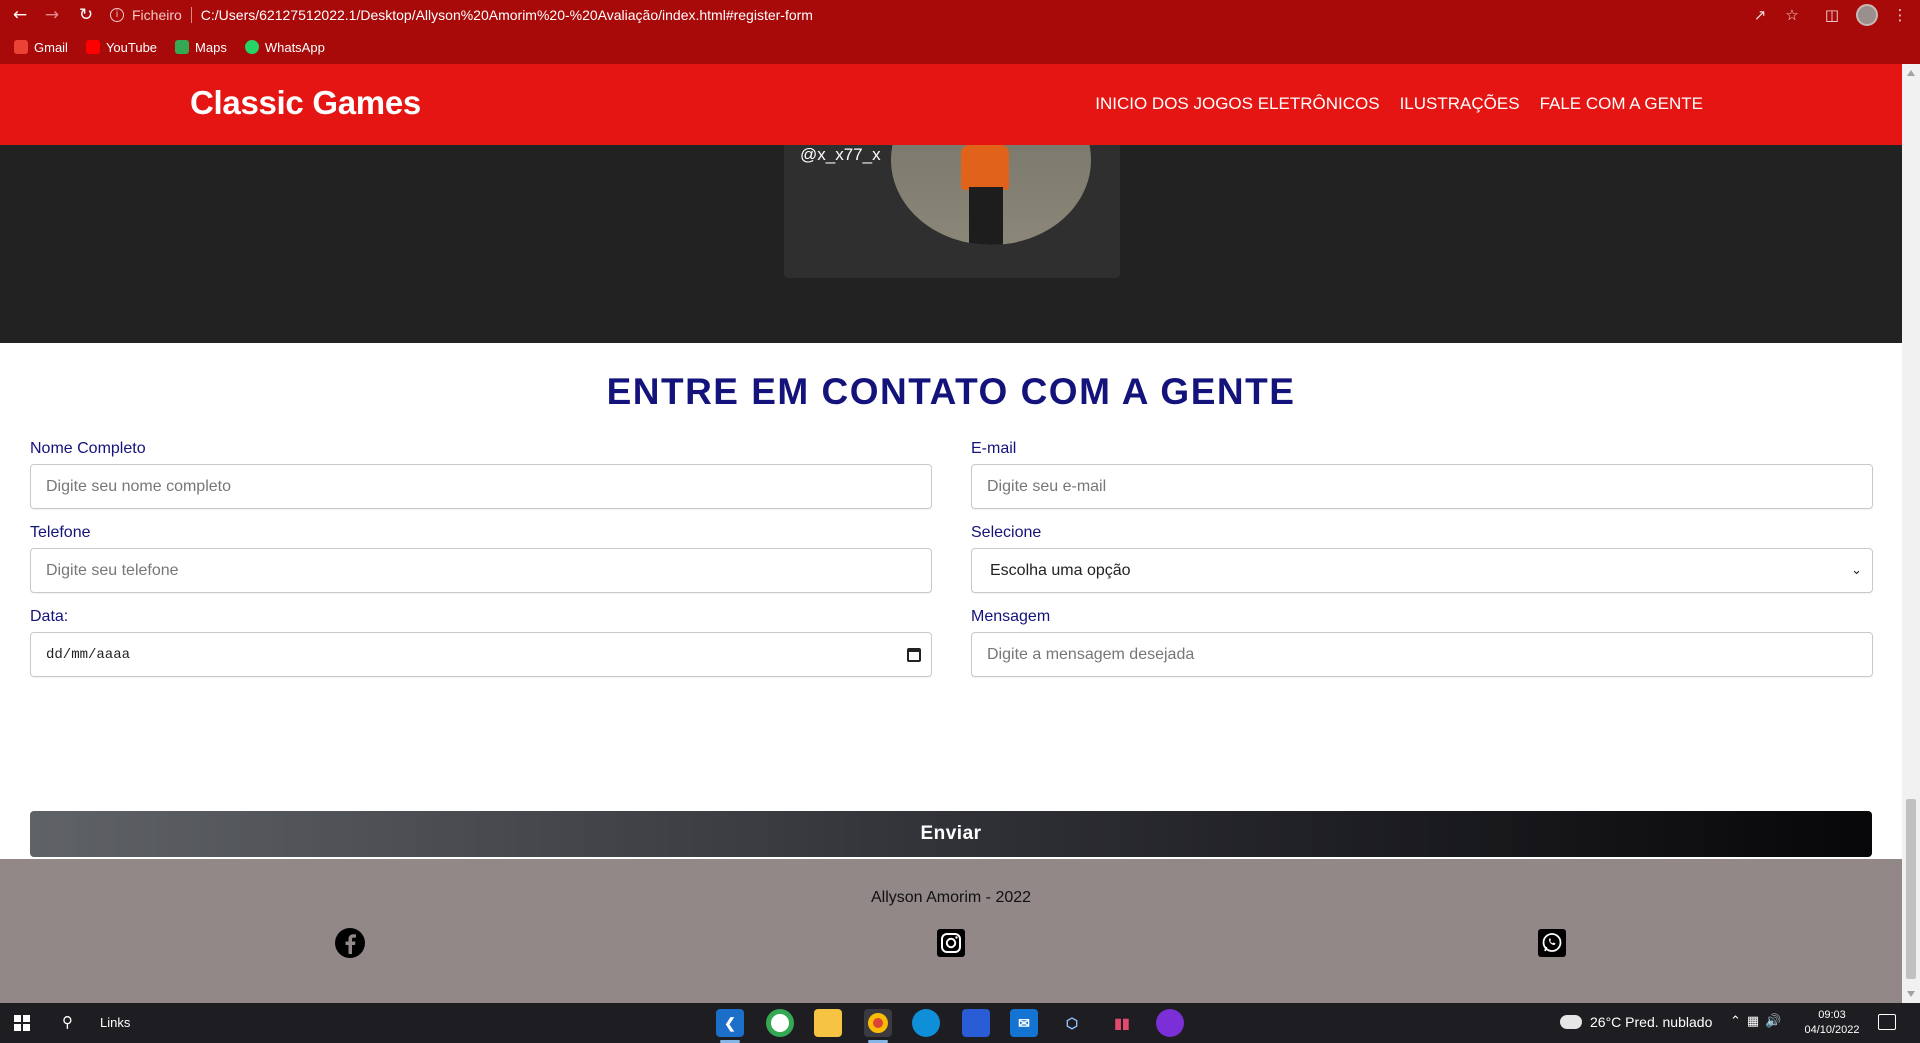 This screenshot has height=1043, width=1920. What do you see at coordinates (117, 15) in the screenshot?
I see `info-icon: i` at bounding box center [117, 15].